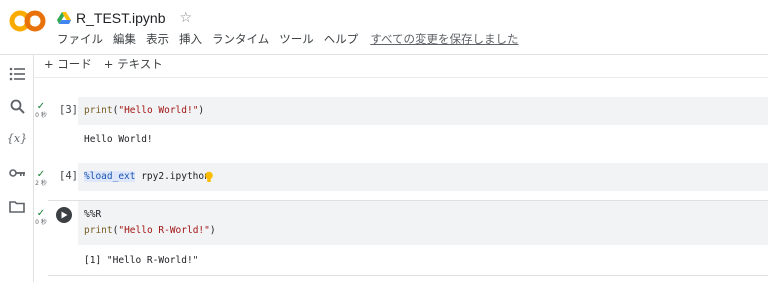 This screenshot has width=768, height=282. Describe the element at coordinates (41, 183) in the screenshot. I see `execution-time: 2 秒` at that location.